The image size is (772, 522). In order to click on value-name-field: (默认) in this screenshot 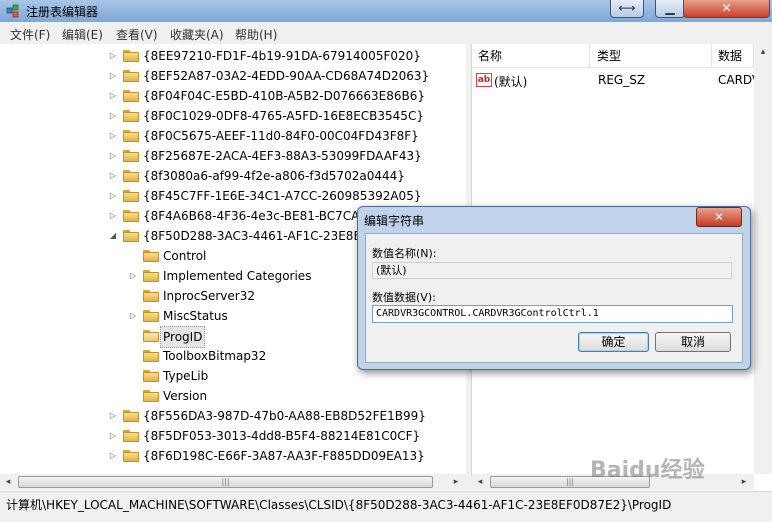, I will do `click(552, 270)`.